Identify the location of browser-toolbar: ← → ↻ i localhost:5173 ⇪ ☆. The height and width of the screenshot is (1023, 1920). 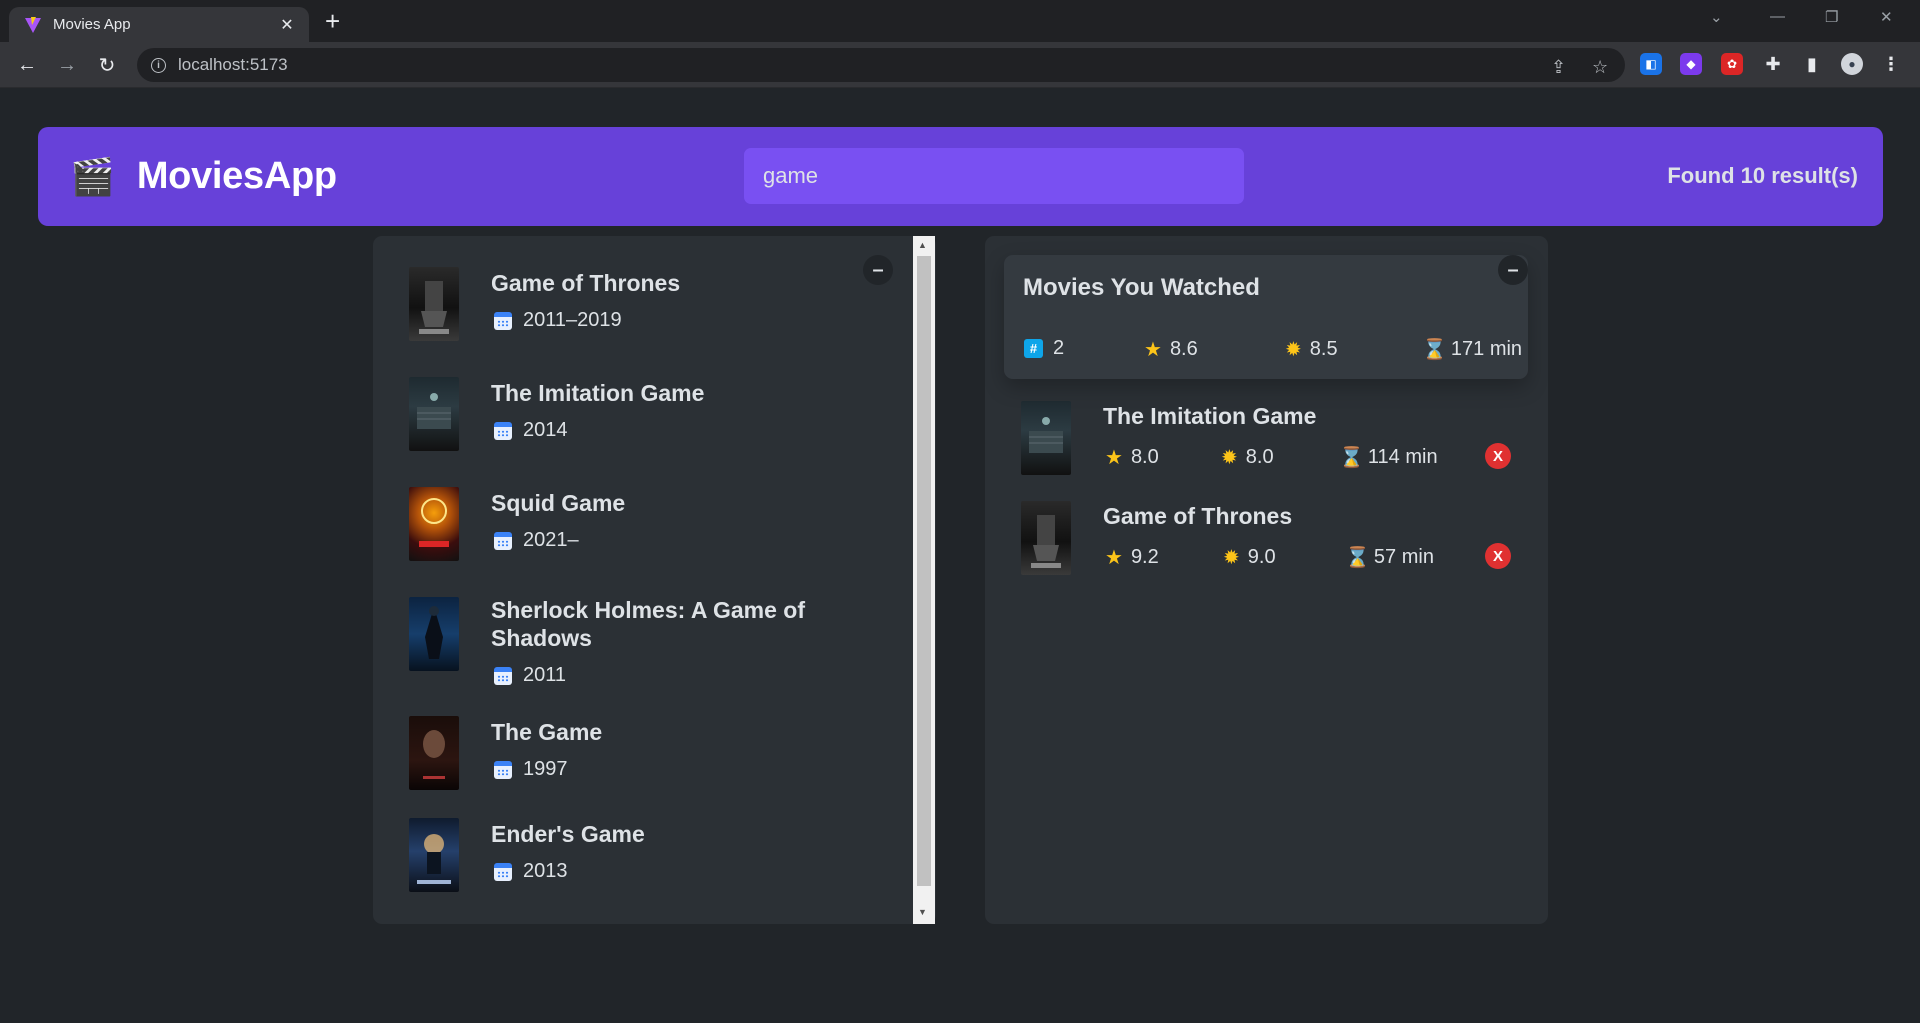
(960, 65).